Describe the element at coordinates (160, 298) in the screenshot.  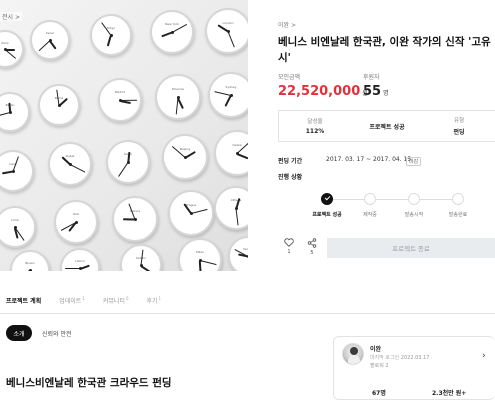
I see `tab-reviews-count: 1` at that location.